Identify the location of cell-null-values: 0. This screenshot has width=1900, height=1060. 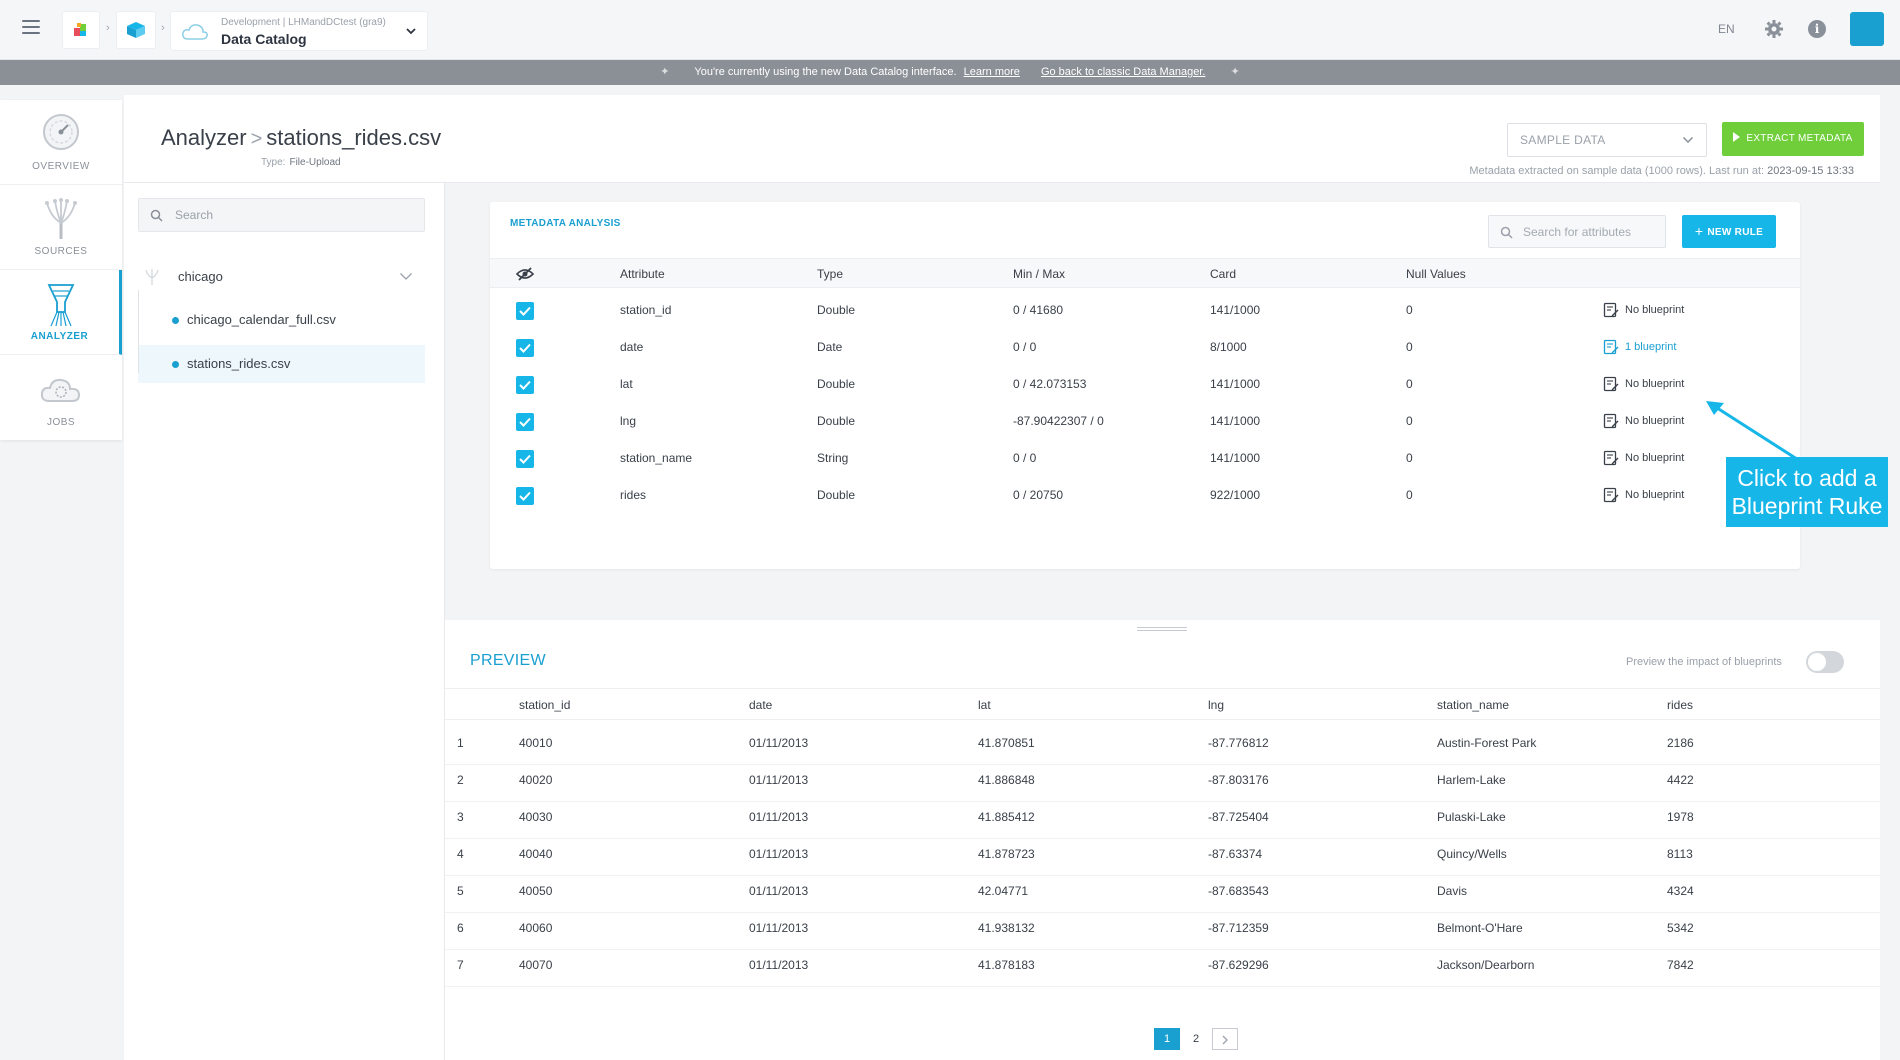
(1409, 458).